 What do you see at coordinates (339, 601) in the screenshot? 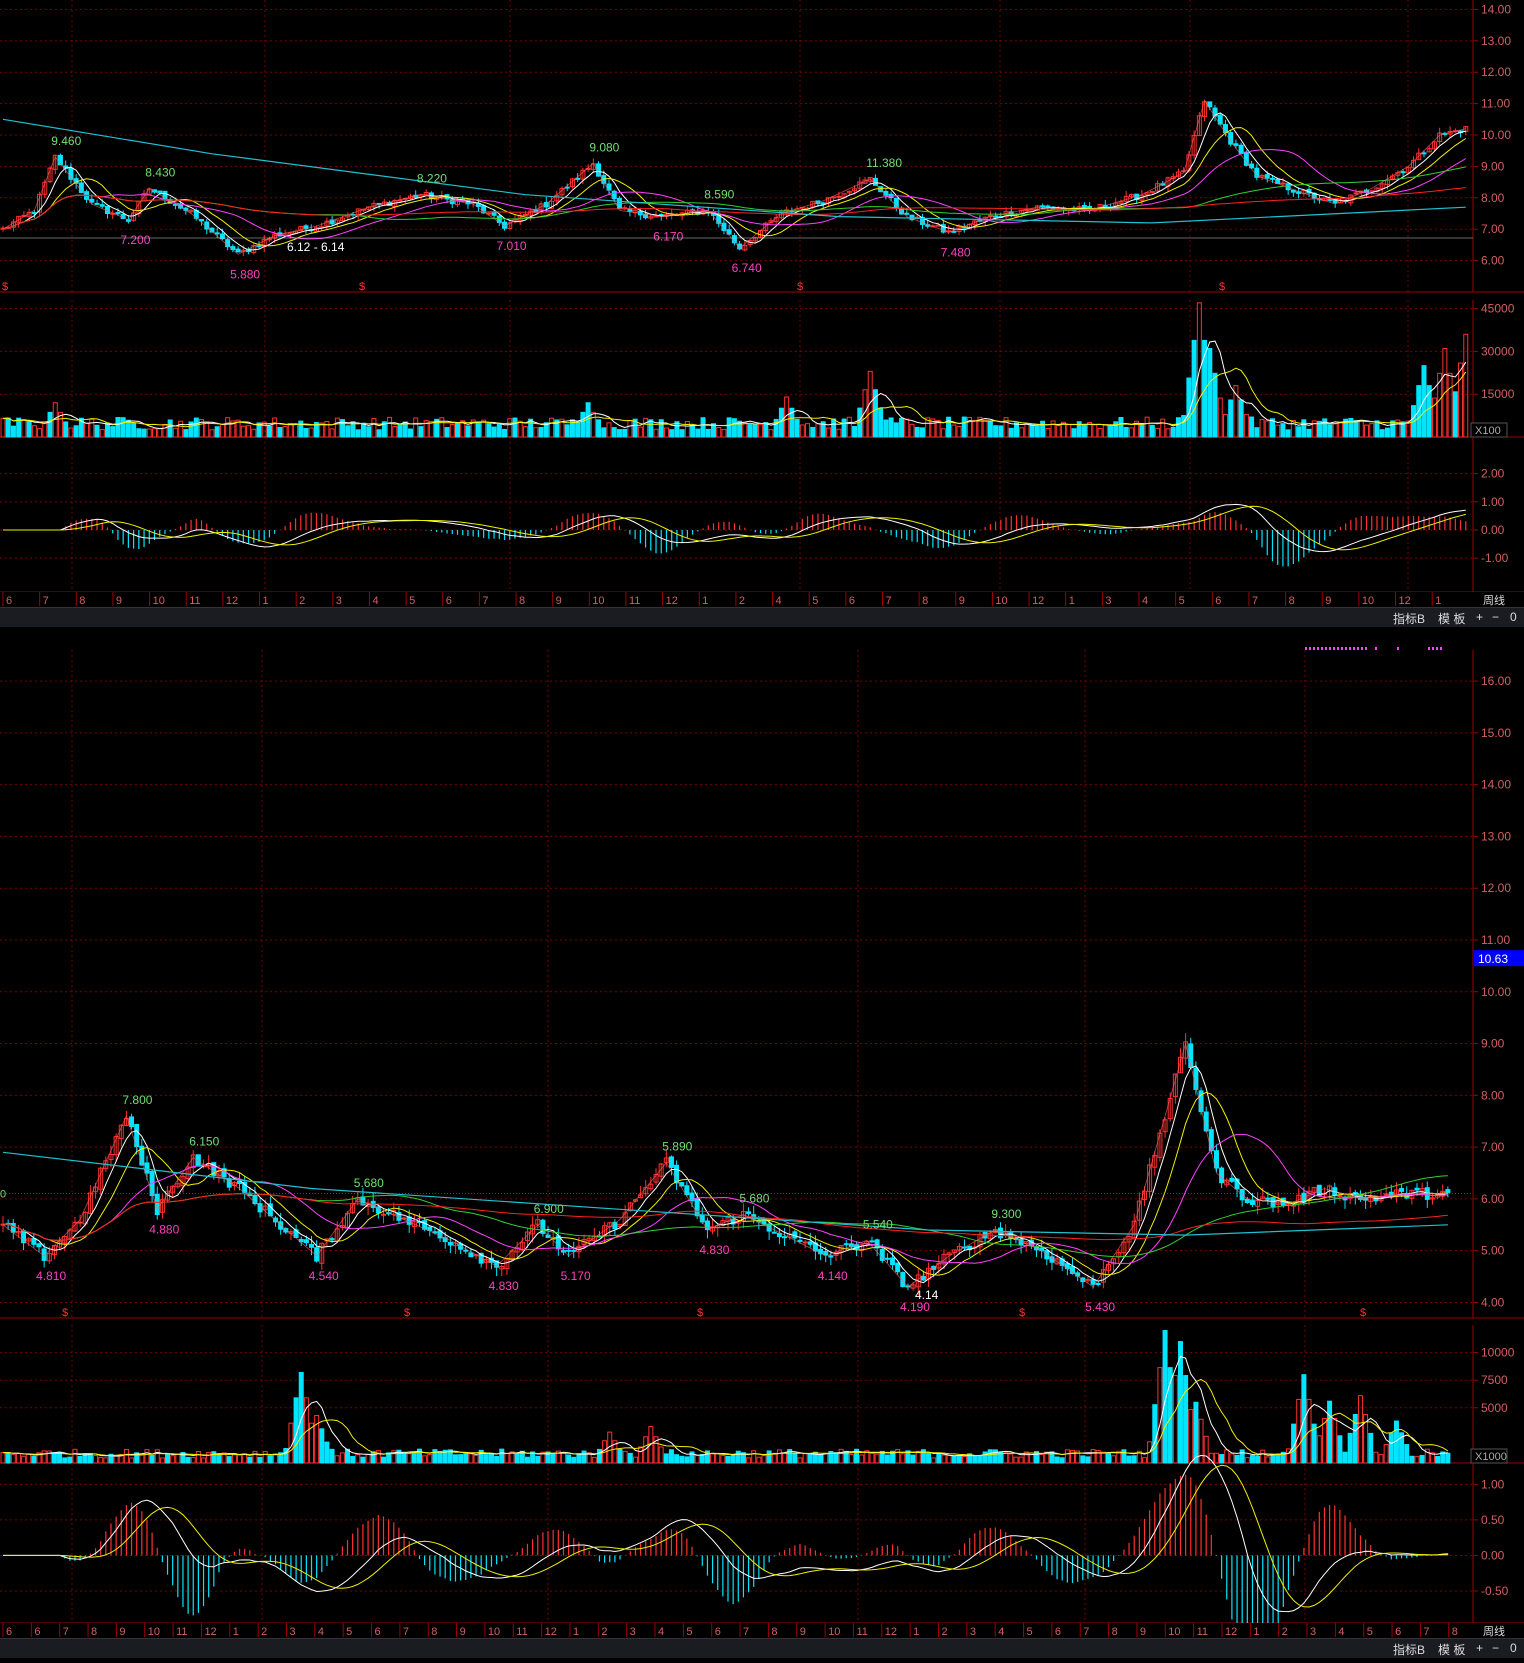
I see `x-month-label: 3` at bounding box center [339, 601].